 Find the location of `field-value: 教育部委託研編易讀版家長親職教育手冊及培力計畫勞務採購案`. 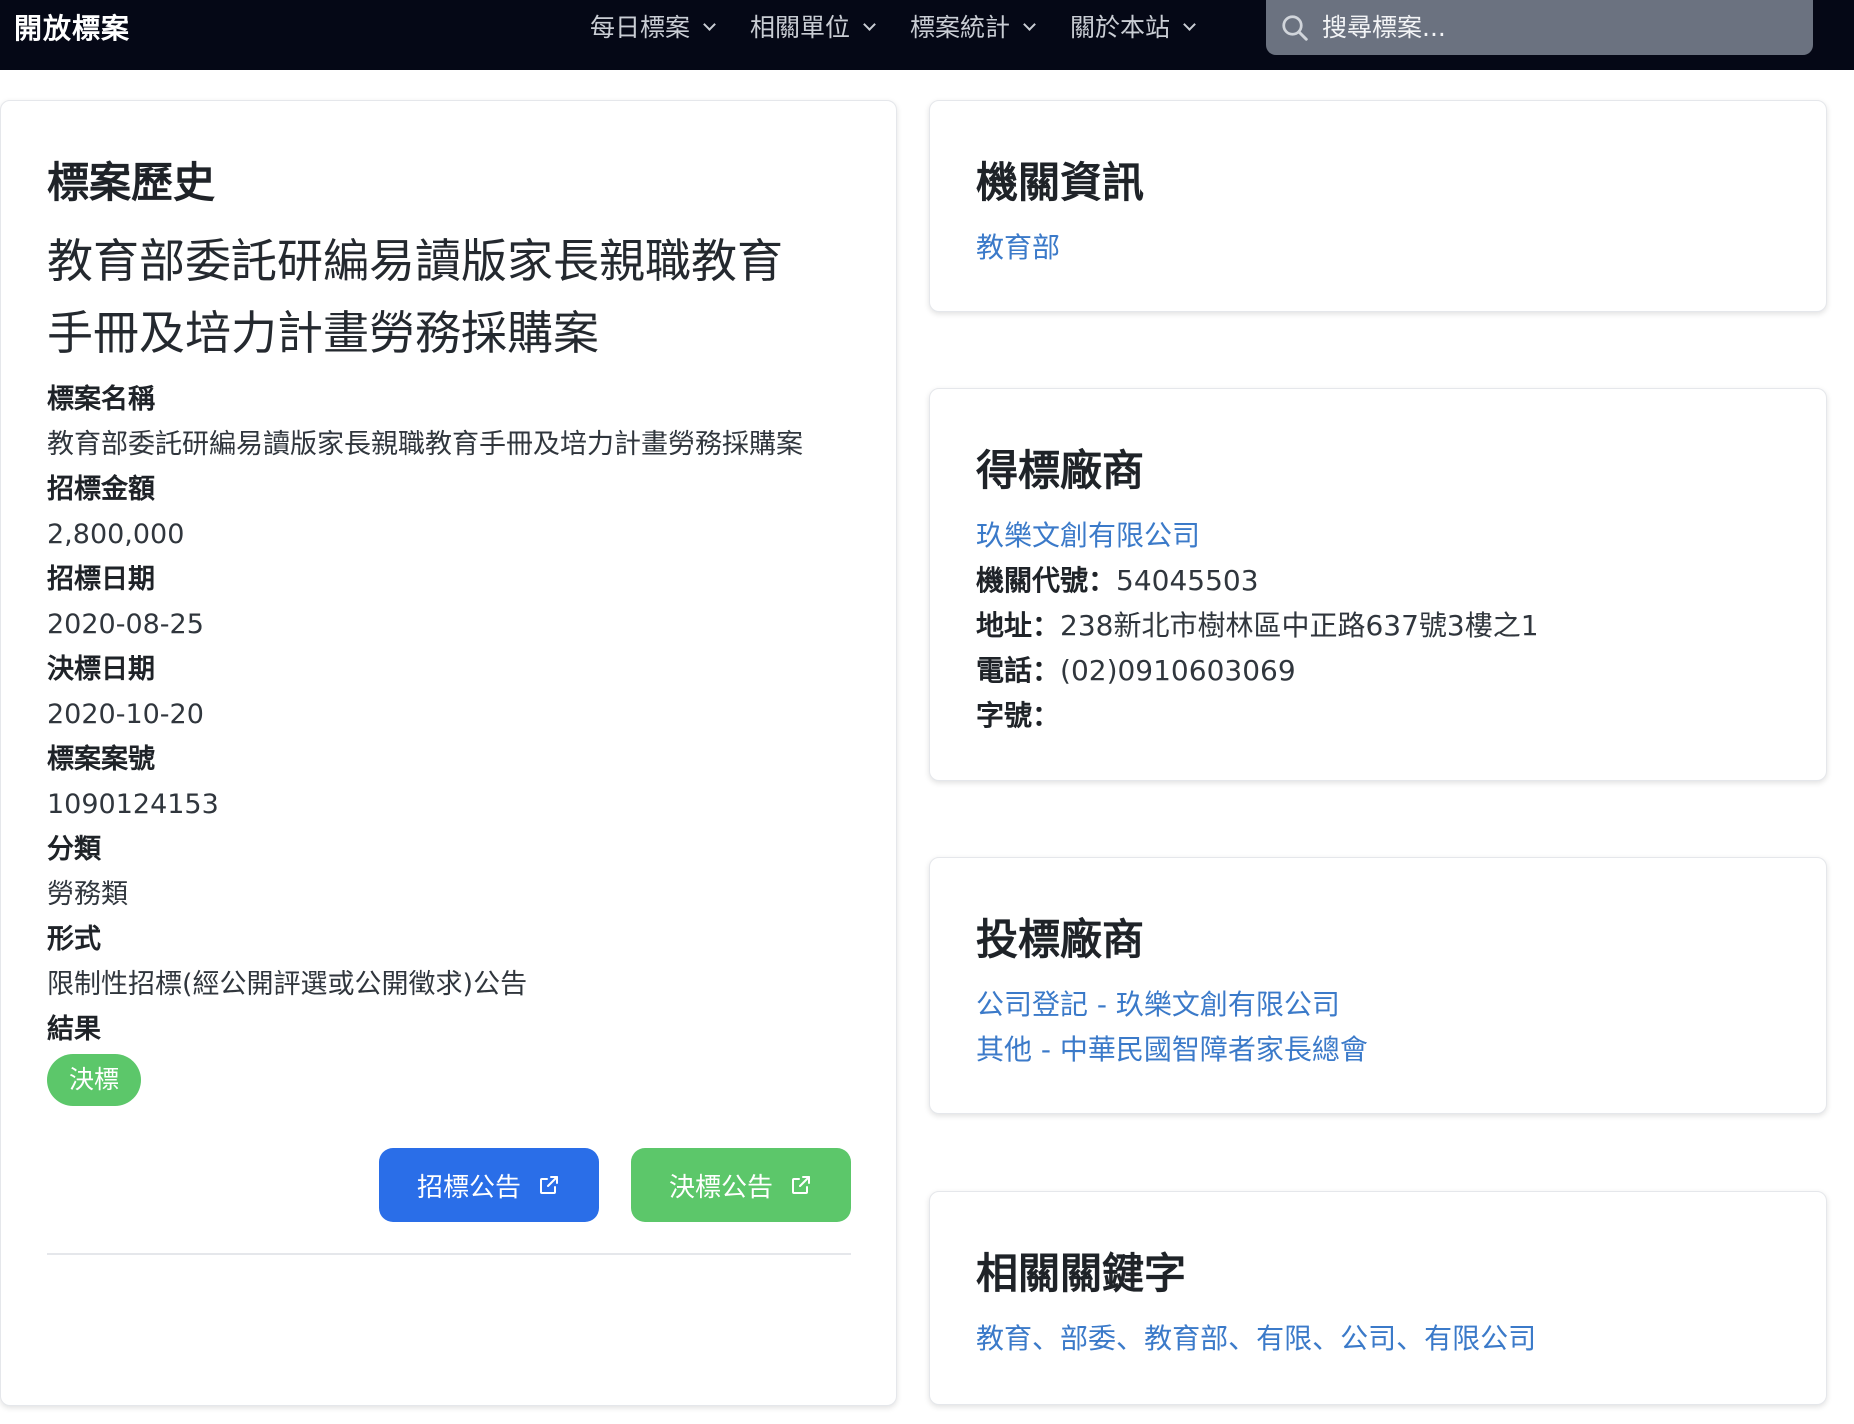

field-value: 教育部委託研編易讀版家長親職教育手冊及培力計畫勞務採購案 is located at coordinates (425, 444).